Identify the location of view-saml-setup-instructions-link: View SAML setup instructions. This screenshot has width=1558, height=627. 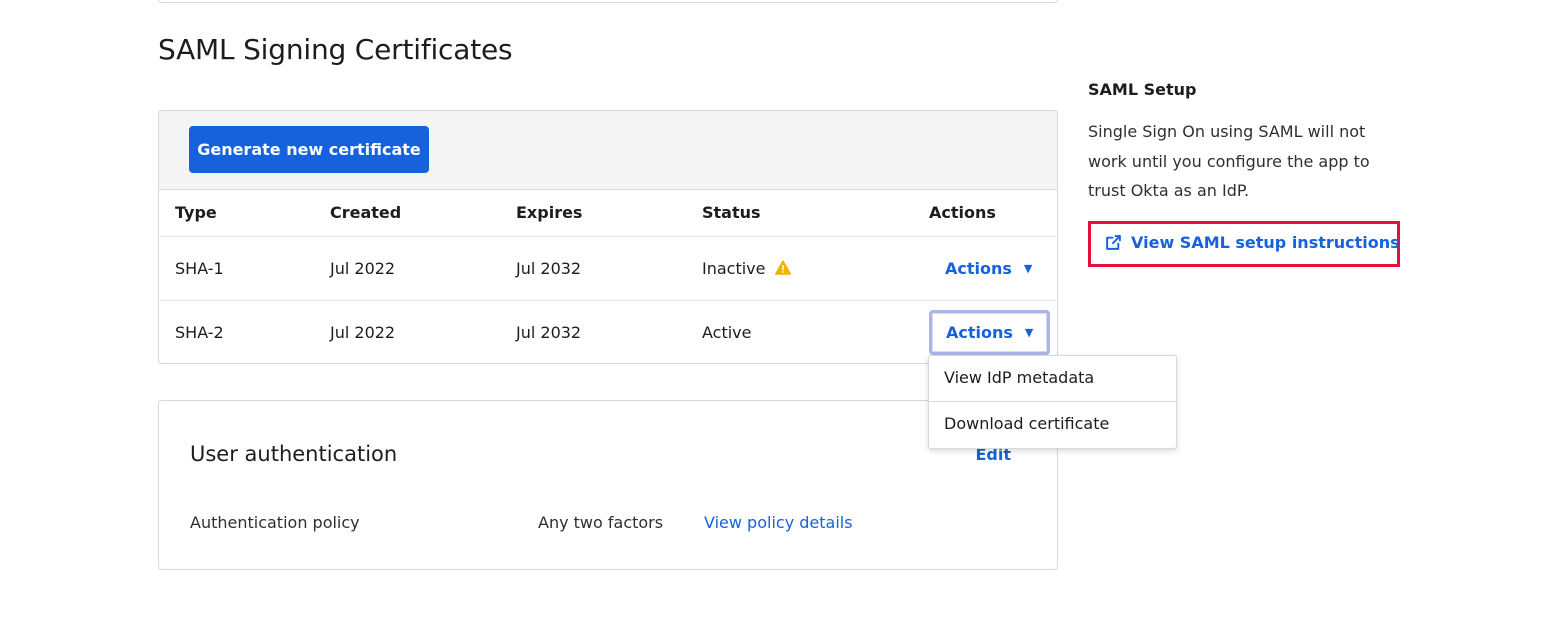
(1252, 242).